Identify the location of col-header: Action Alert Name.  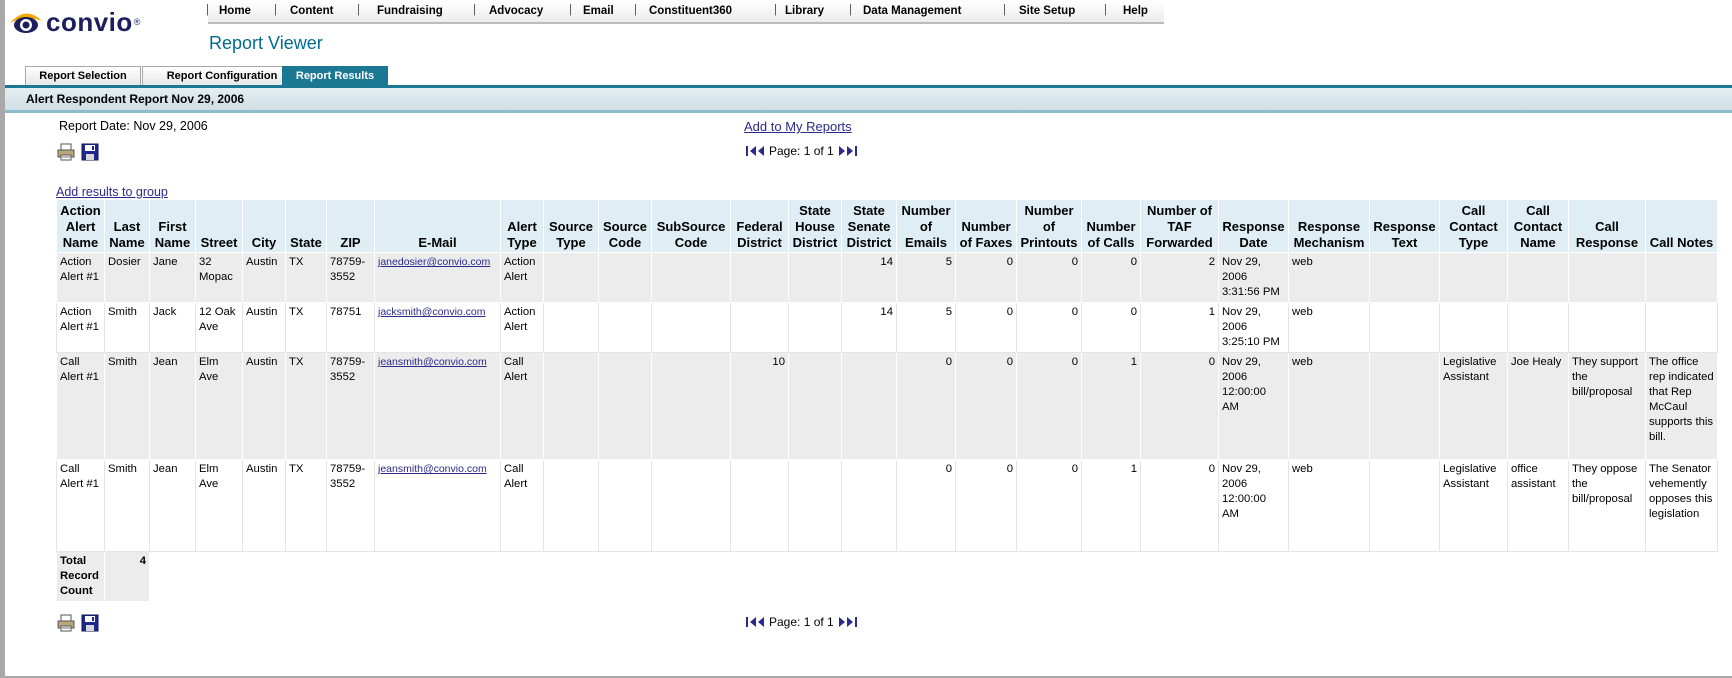
(80, 226).